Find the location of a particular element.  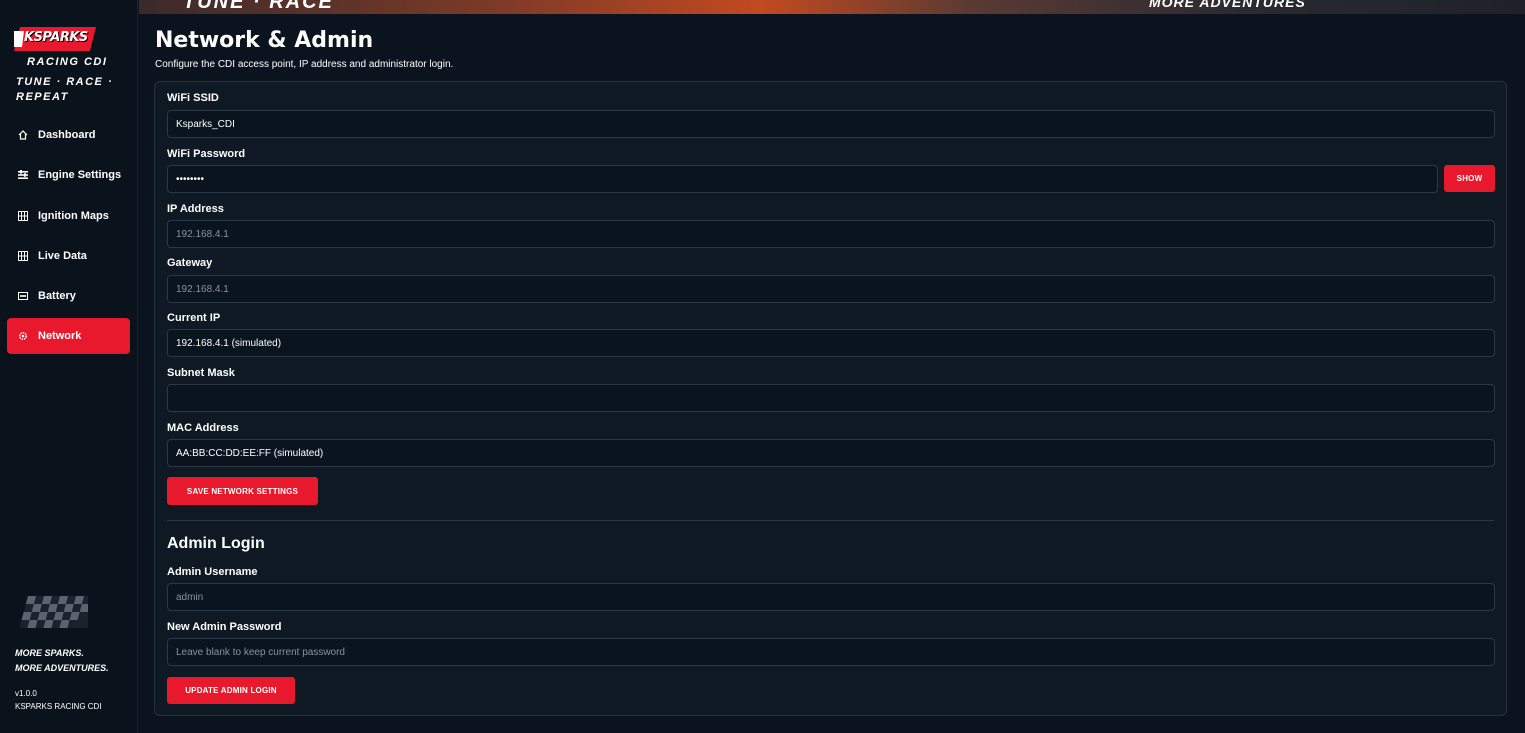

brand-motto: MORE SPARKS. MORE ADVENTURES. is located at coordinates (75, 661).